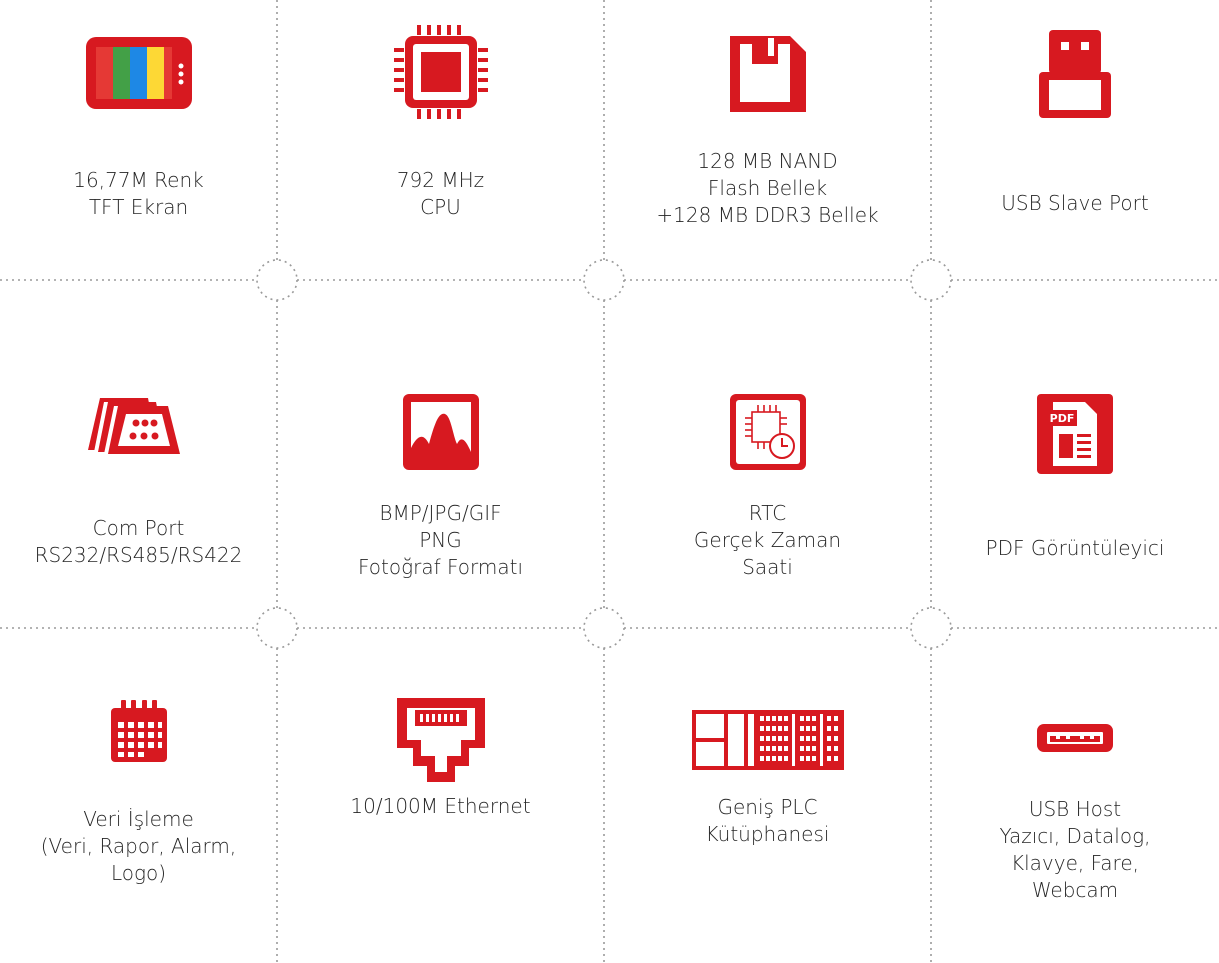  Describe the element at coordinates (138, 732) in the screenshot. I see `calendar-icon` at that location.